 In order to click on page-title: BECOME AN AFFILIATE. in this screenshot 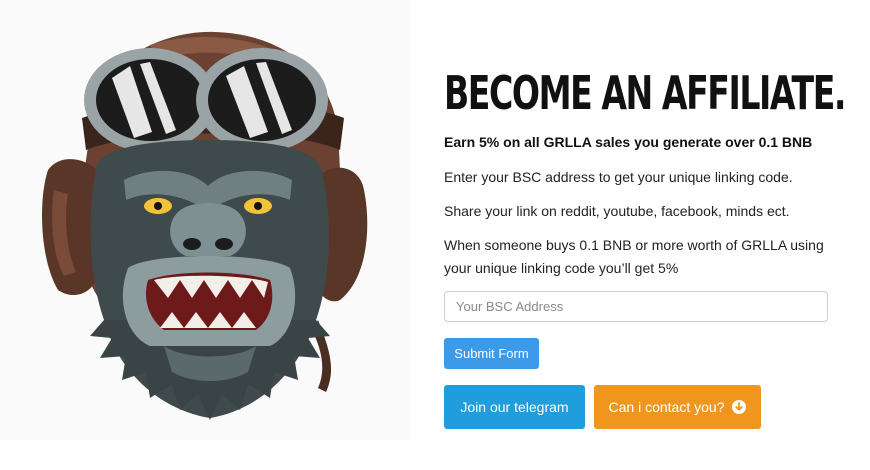, I will do `click(645, 93)`.